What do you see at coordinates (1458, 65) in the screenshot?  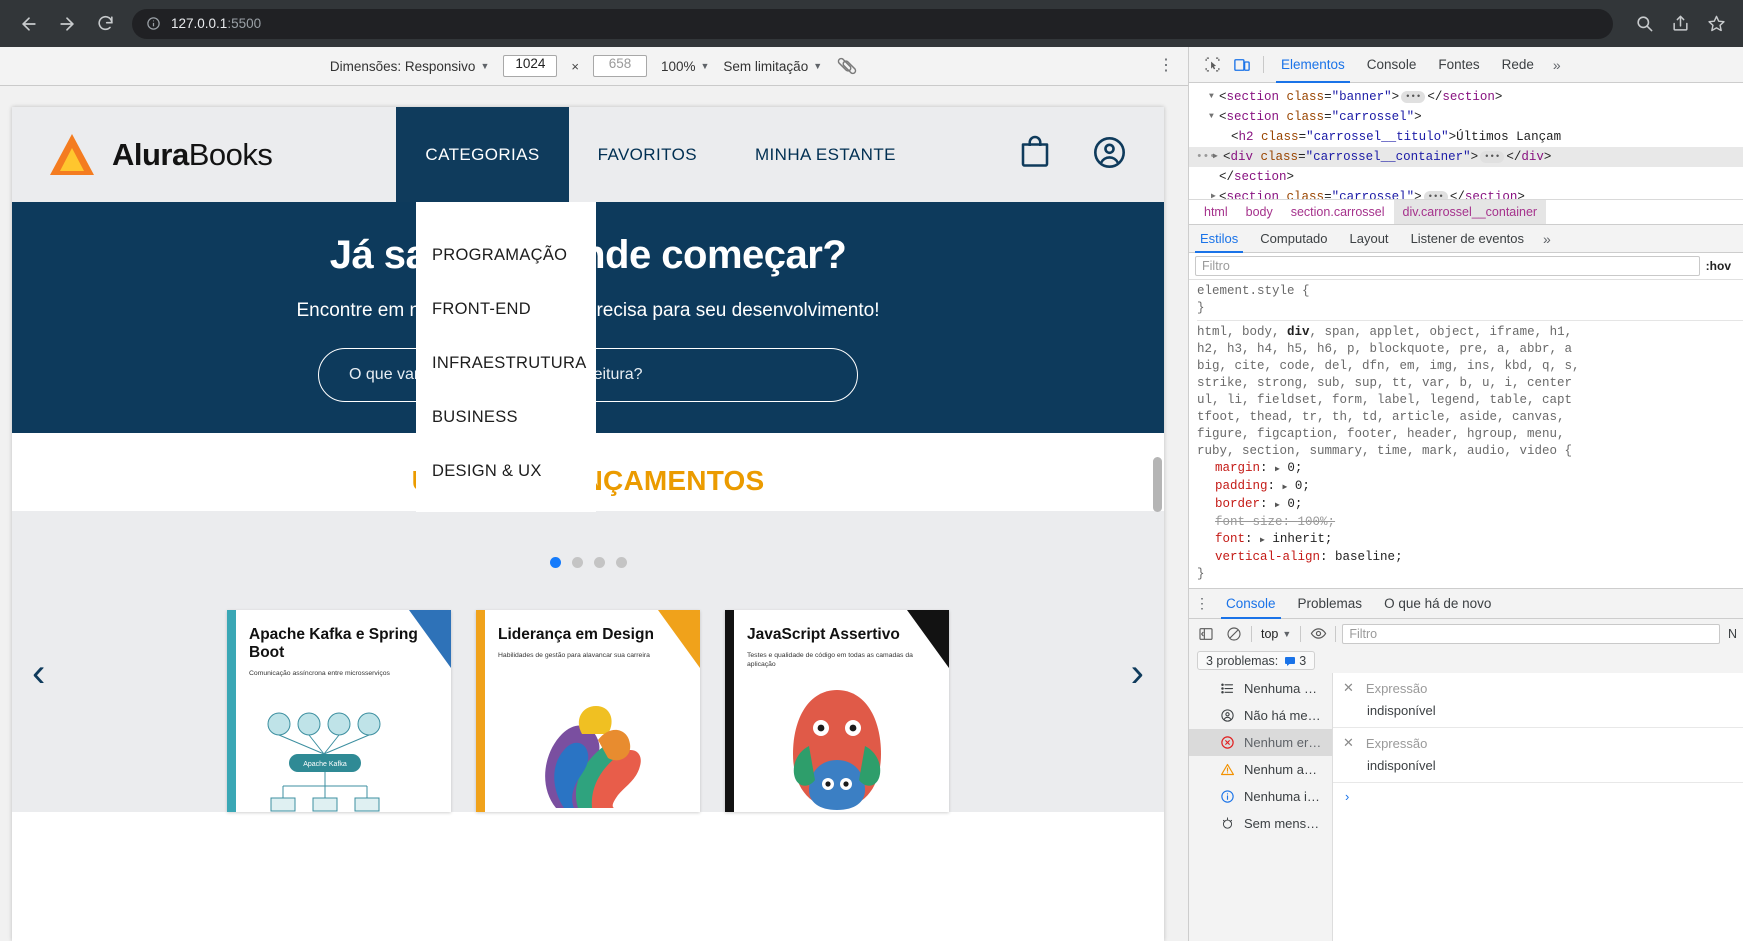 I see `tab-fontes: Fontes` at bounding box center [1458, 65].